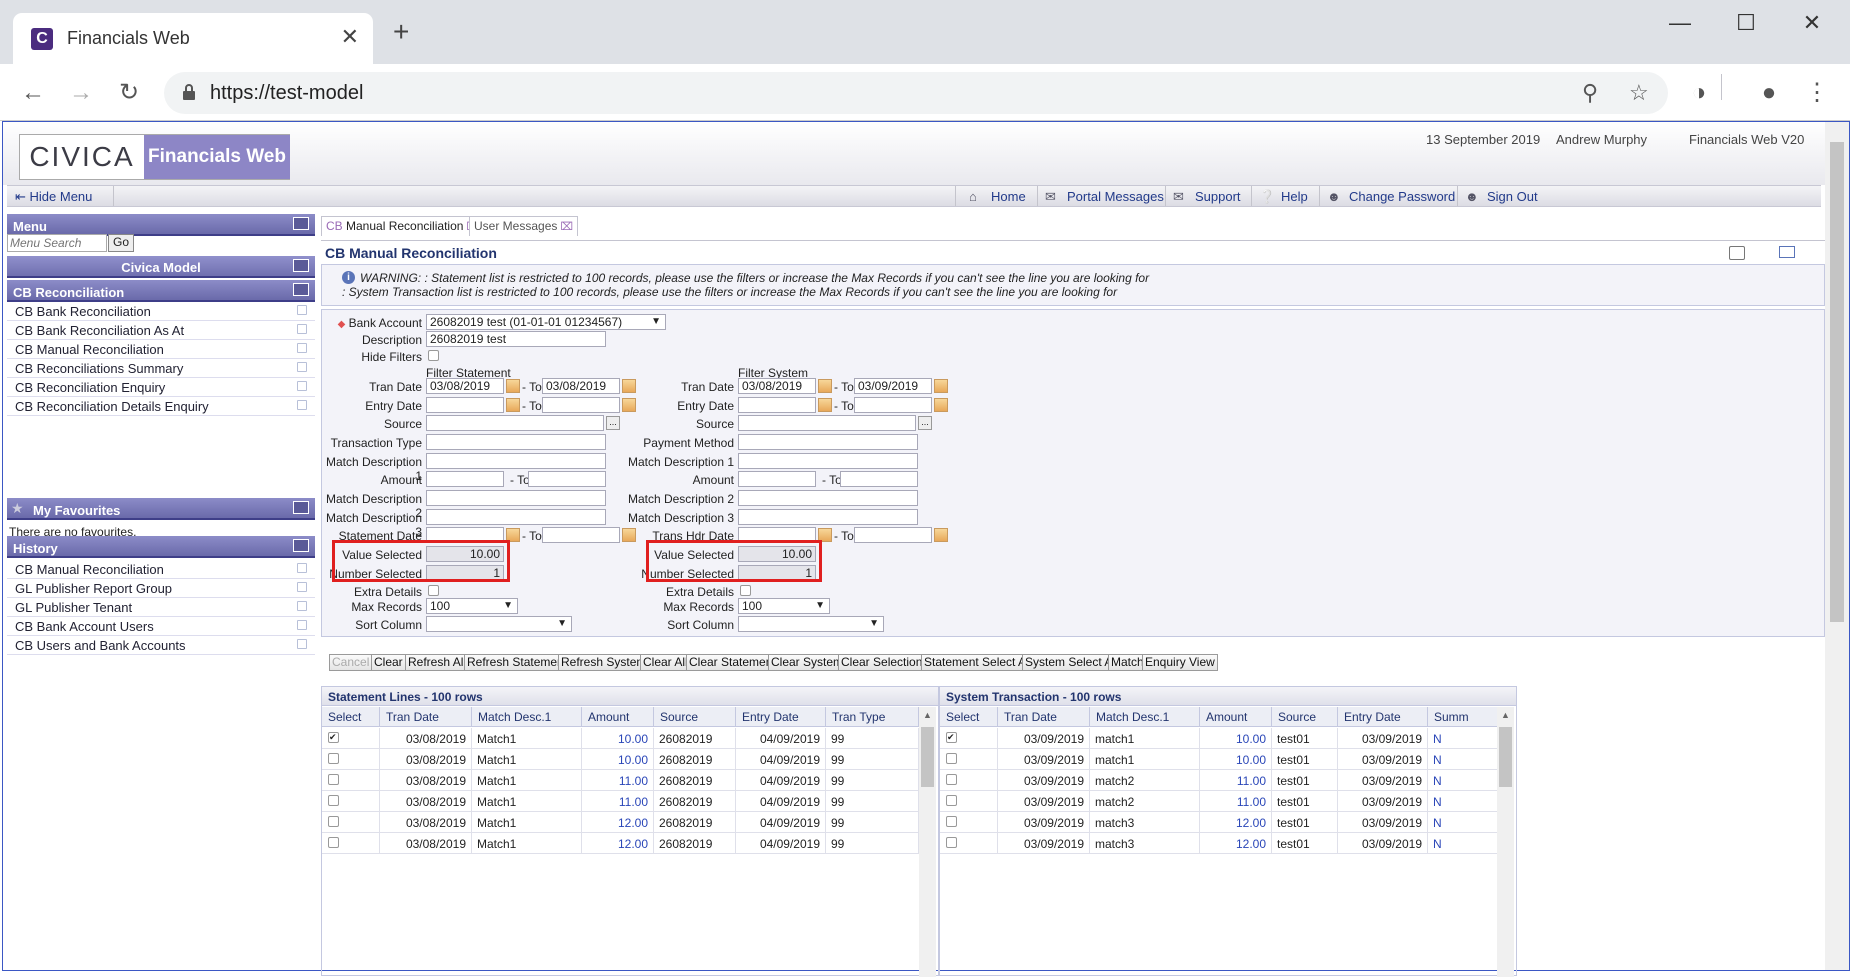  I want to click on sys-match2-field, so click(828, 498).